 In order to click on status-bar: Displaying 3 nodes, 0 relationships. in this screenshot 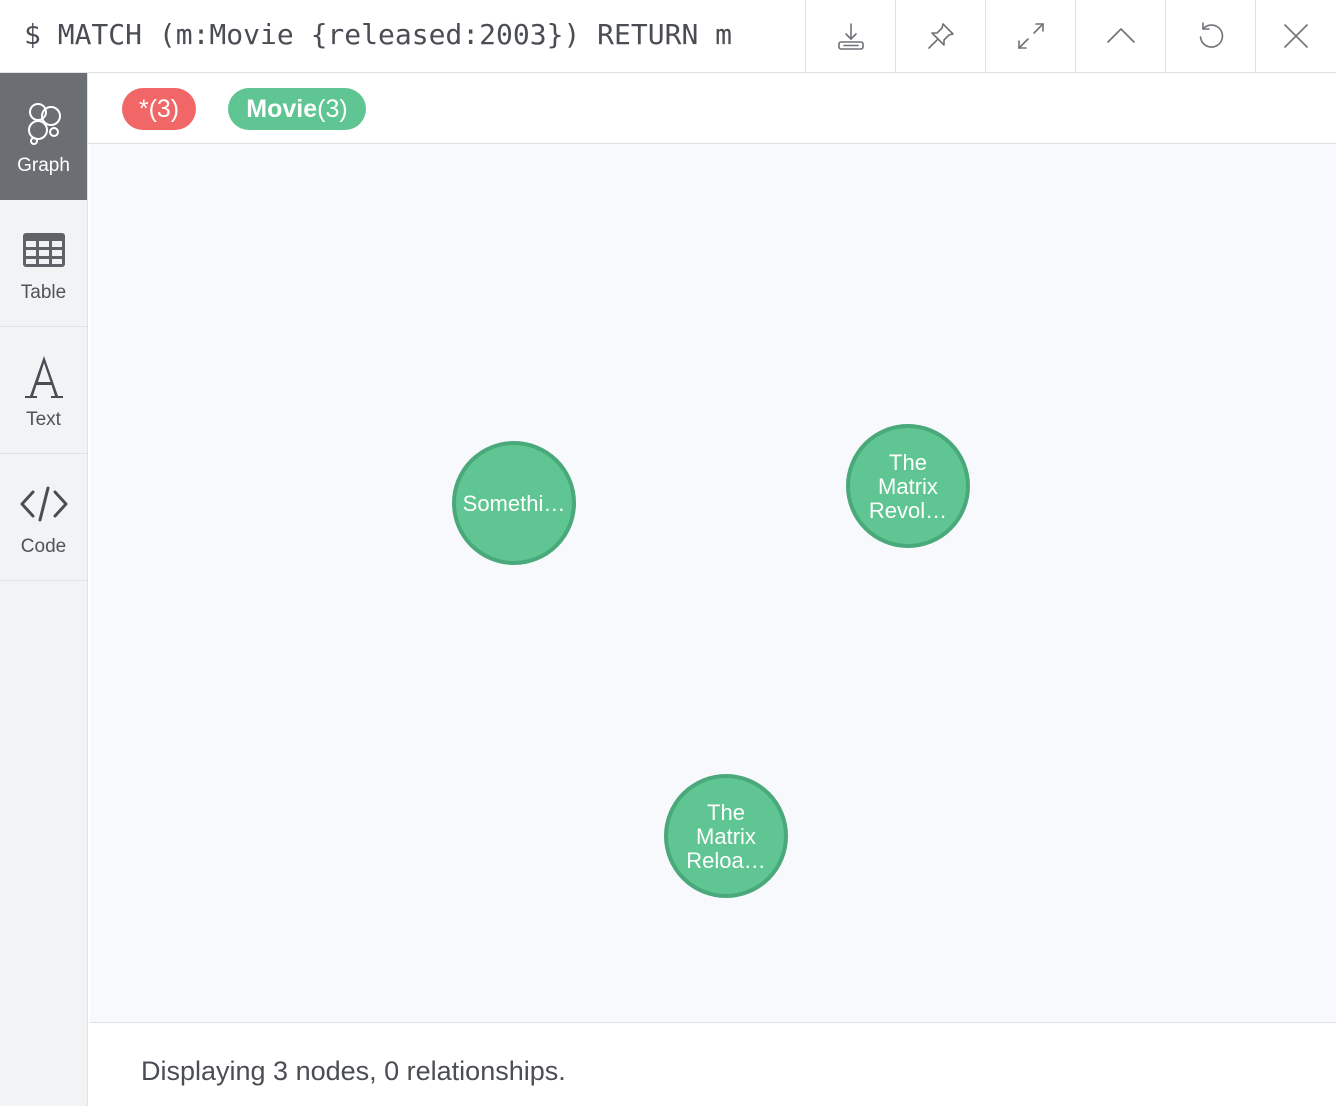, I will do `click(713, 1064)`.